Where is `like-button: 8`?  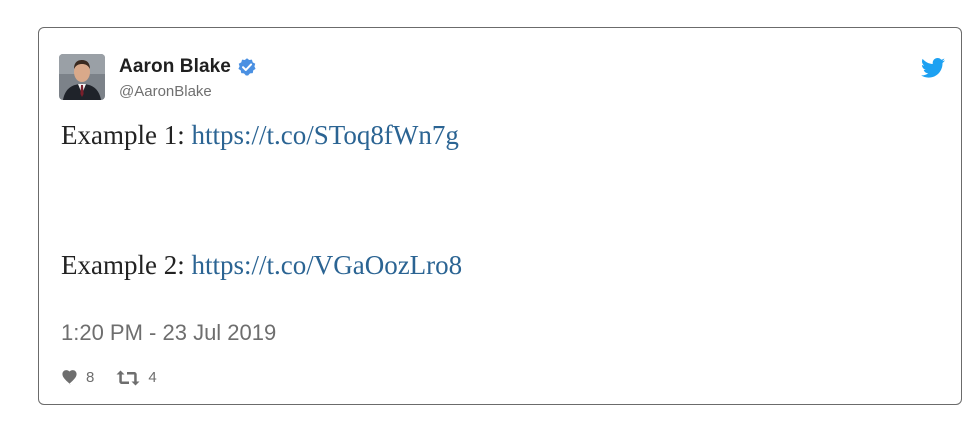
like-button: 8 is located at coordinates (77, 377).